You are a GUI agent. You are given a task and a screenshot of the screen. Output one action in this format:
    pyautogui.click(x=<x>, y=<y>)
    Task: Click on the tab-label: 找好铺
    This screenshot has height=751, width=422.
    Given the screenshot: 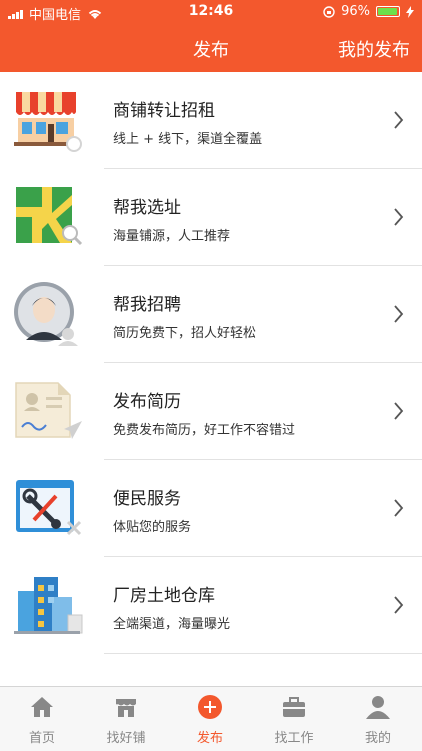 What is the action you would take?
    pyautogui.click(x=126, y=738)
    